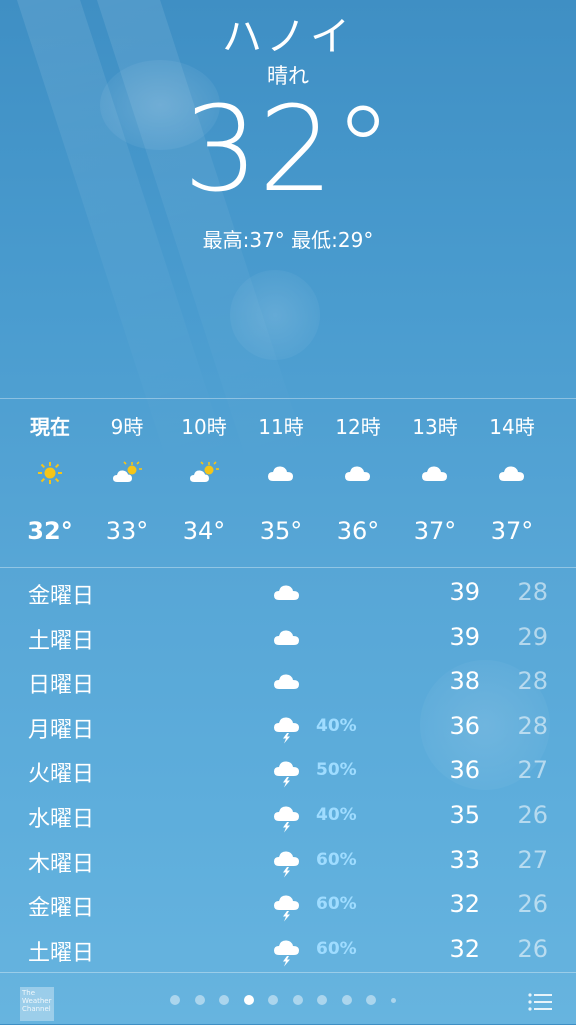 The width and height of the screenshot is (576, 1025). Describe the element at coordinates (37, 1004) in the screenshot. I see `weather-channel-logo: The Weather Channel` at that location.